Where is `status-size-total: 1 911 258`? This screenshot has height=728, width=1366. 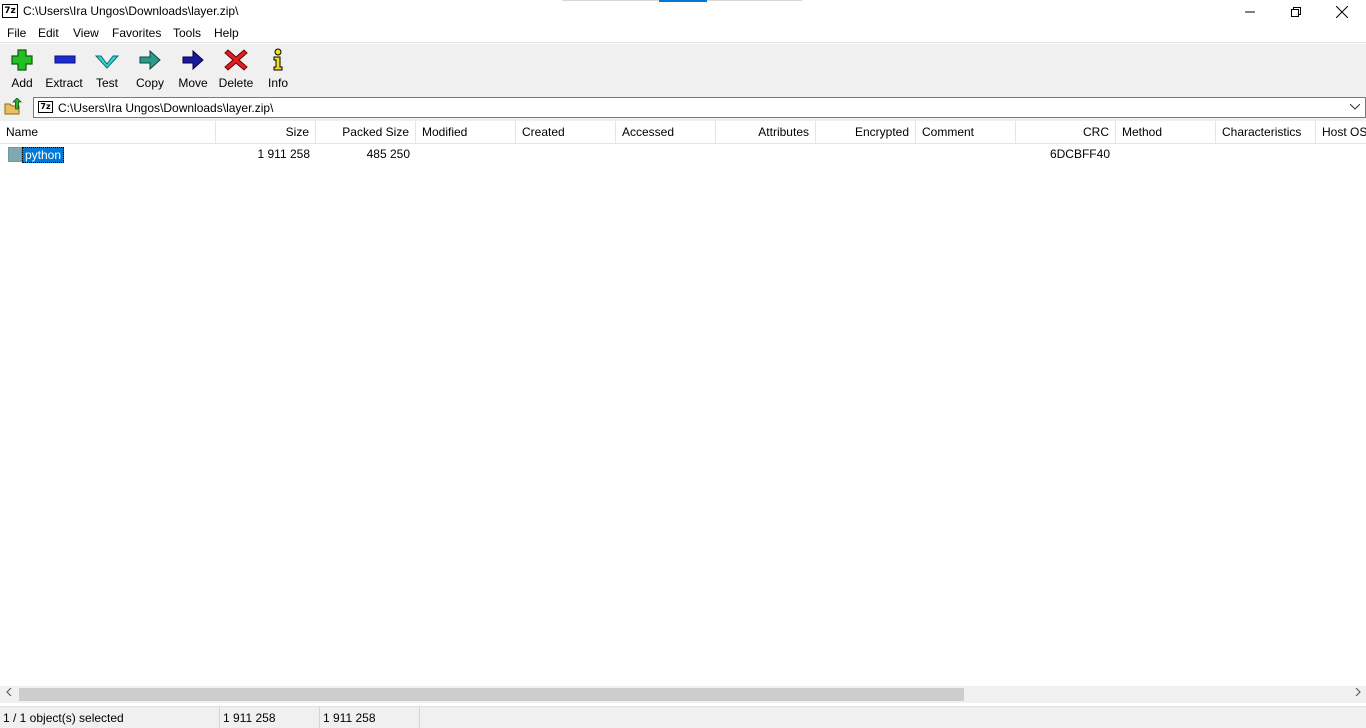
status-size-total: 1 911 258 is located at coordinates (370, 717).